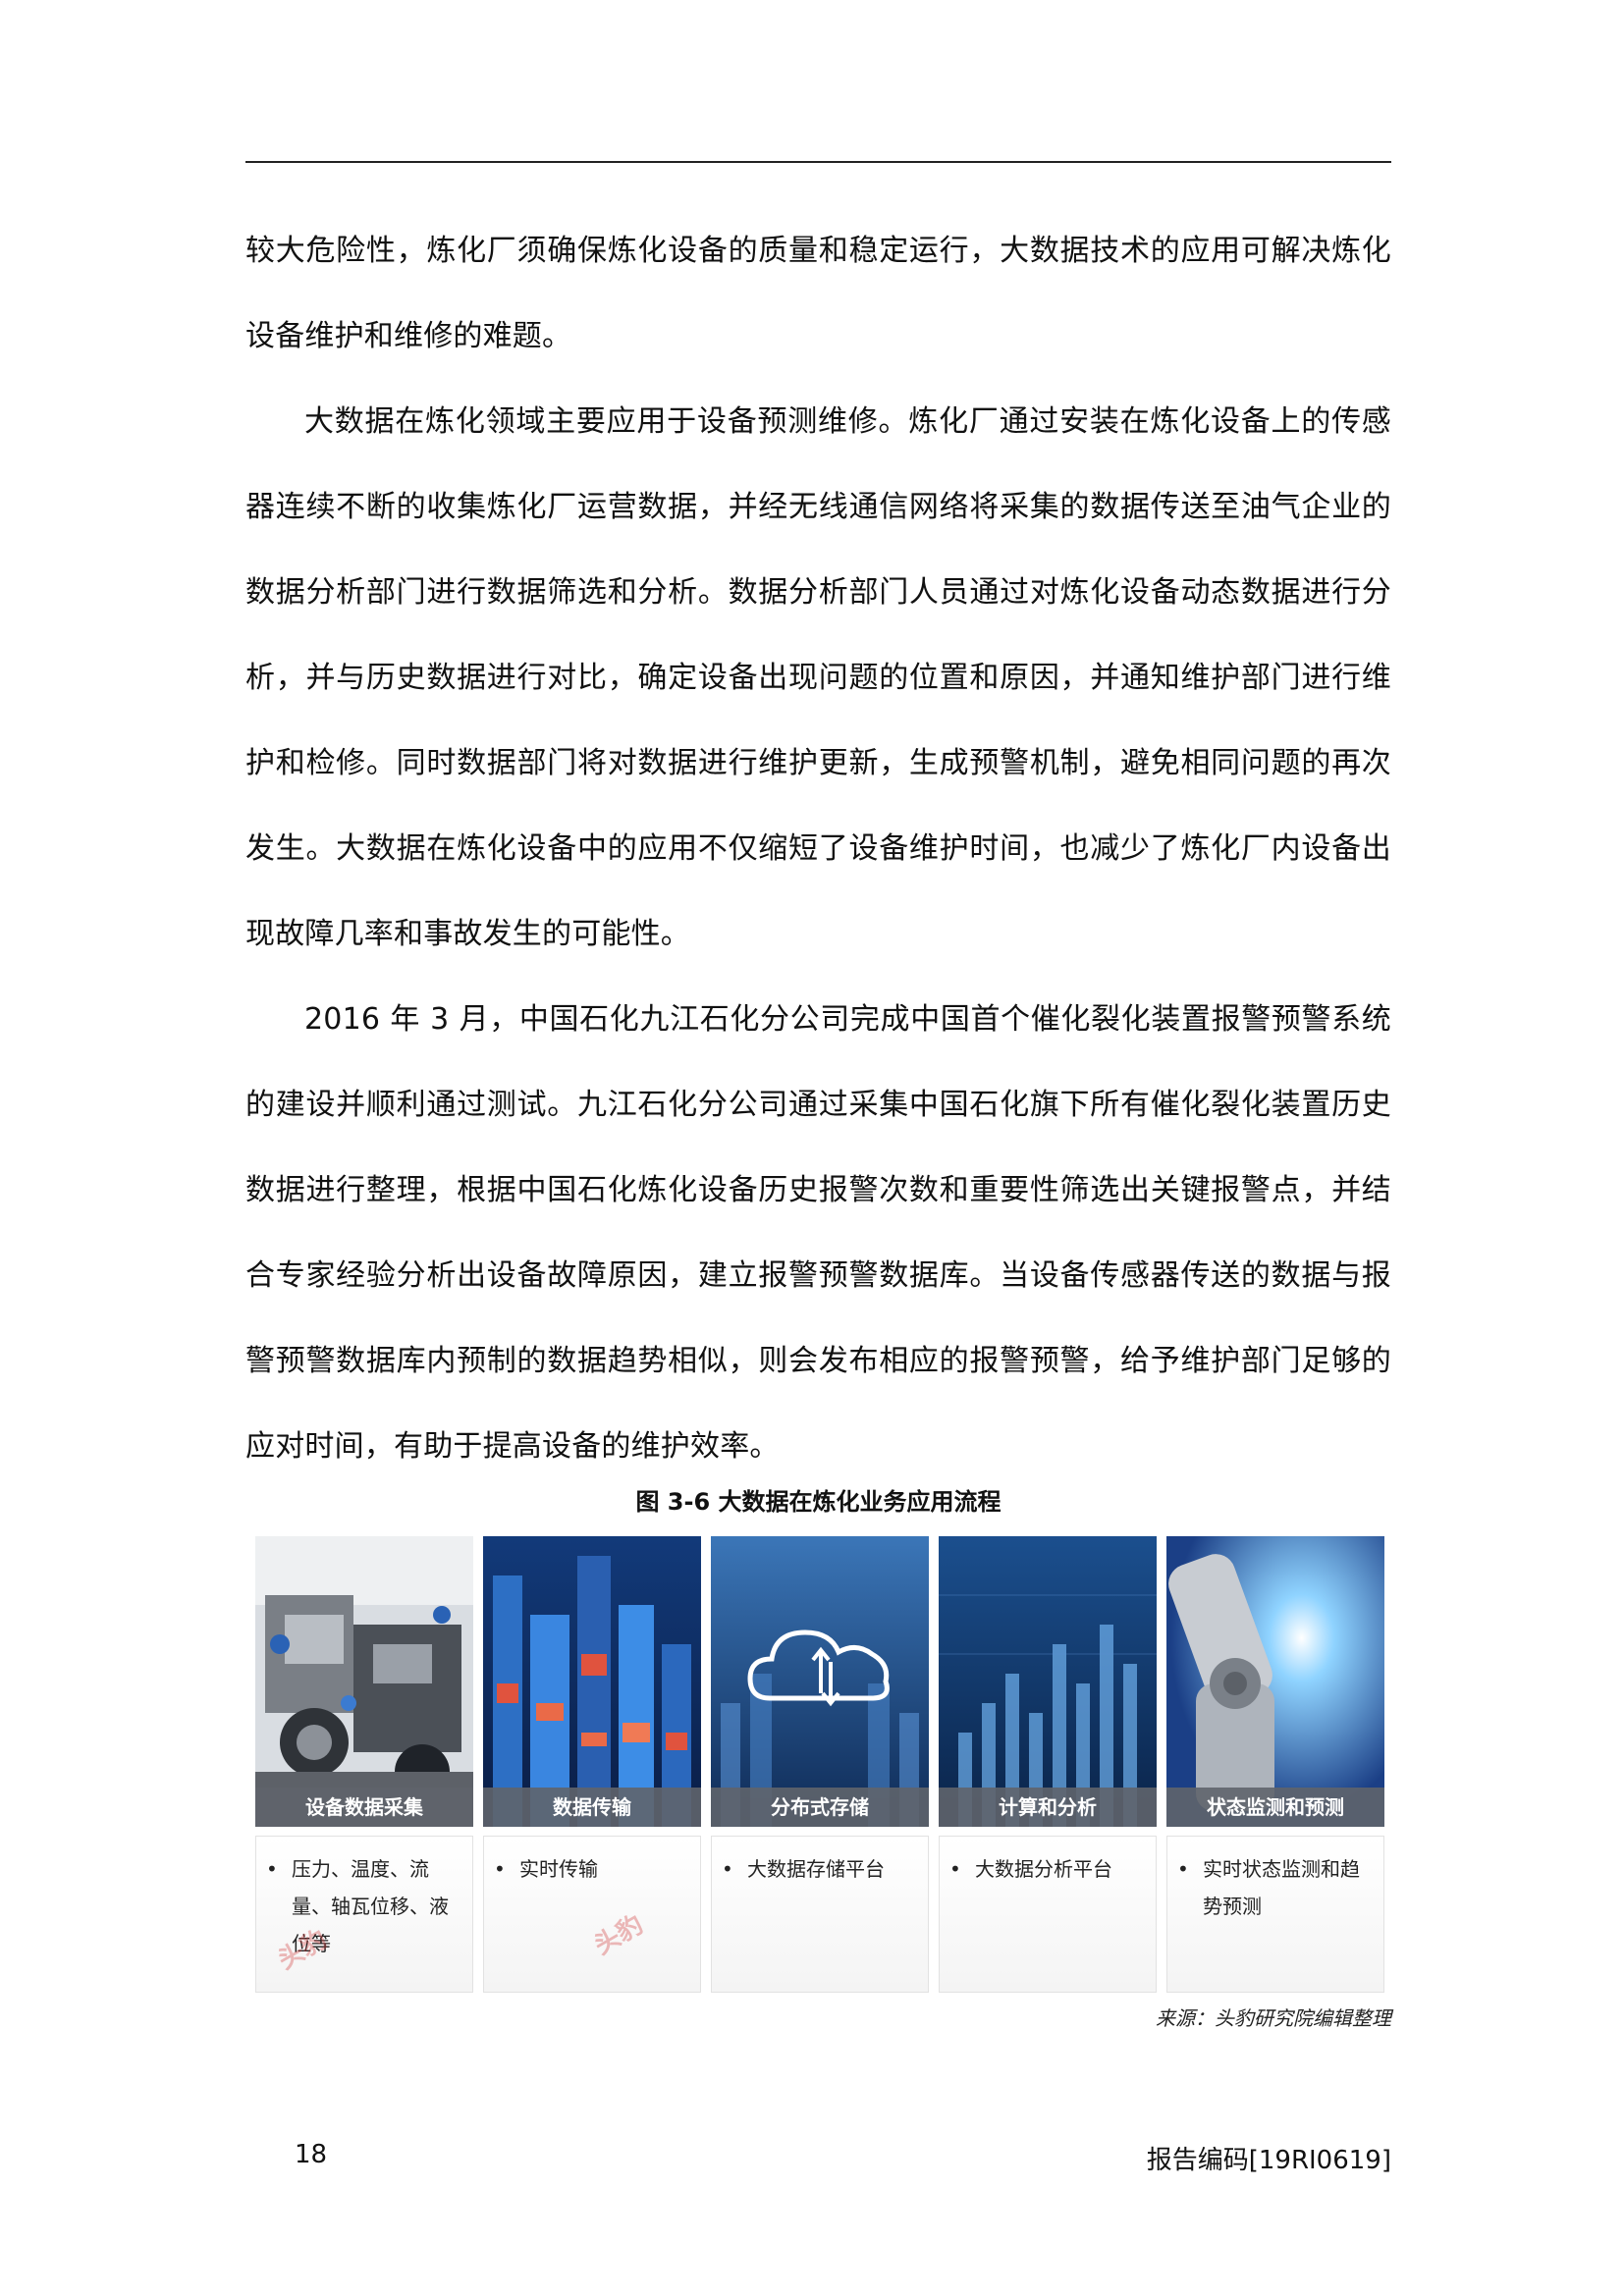  I want to click on header-rule, so click(818, 162).